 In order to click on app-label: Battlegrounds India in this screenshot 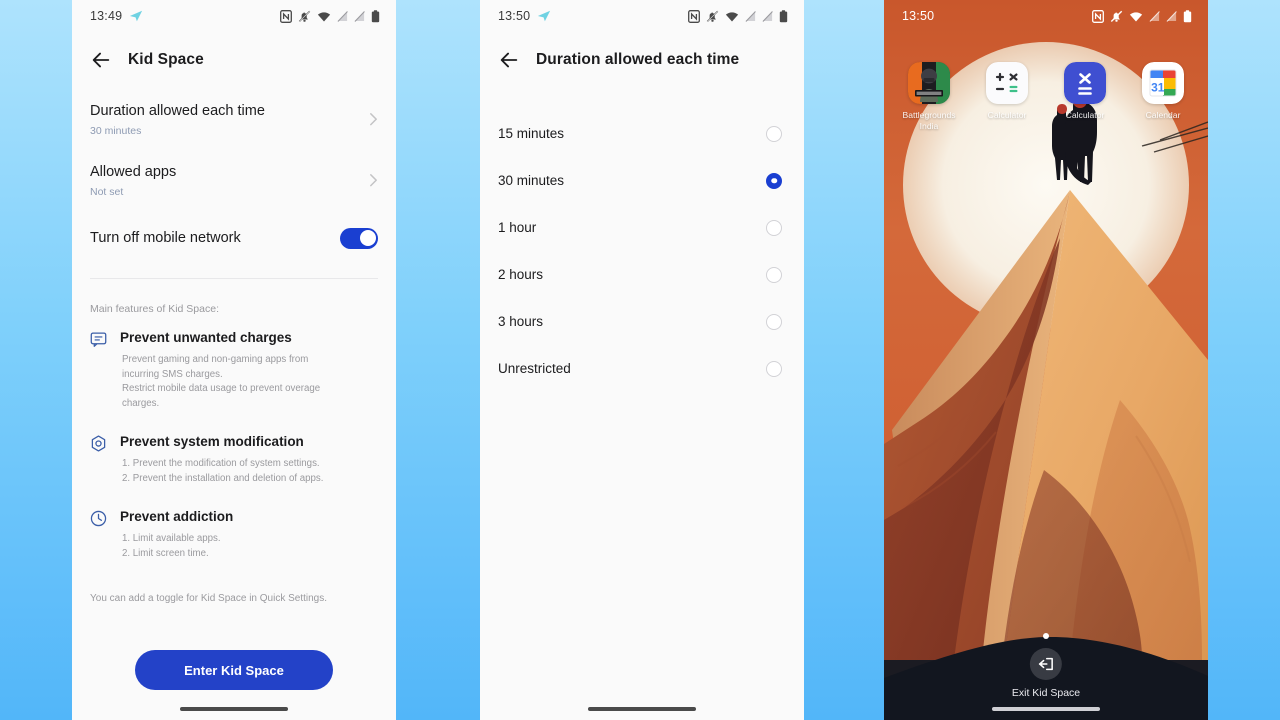, I will do `click(929, 120)`.